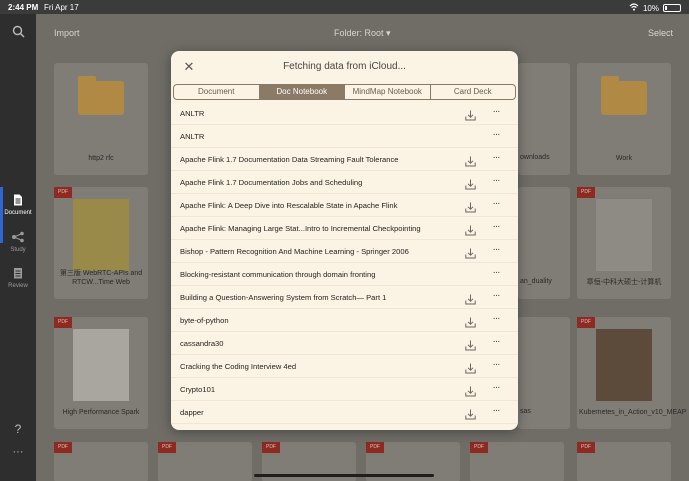  I want to click on search-icon, so click(18, 32).